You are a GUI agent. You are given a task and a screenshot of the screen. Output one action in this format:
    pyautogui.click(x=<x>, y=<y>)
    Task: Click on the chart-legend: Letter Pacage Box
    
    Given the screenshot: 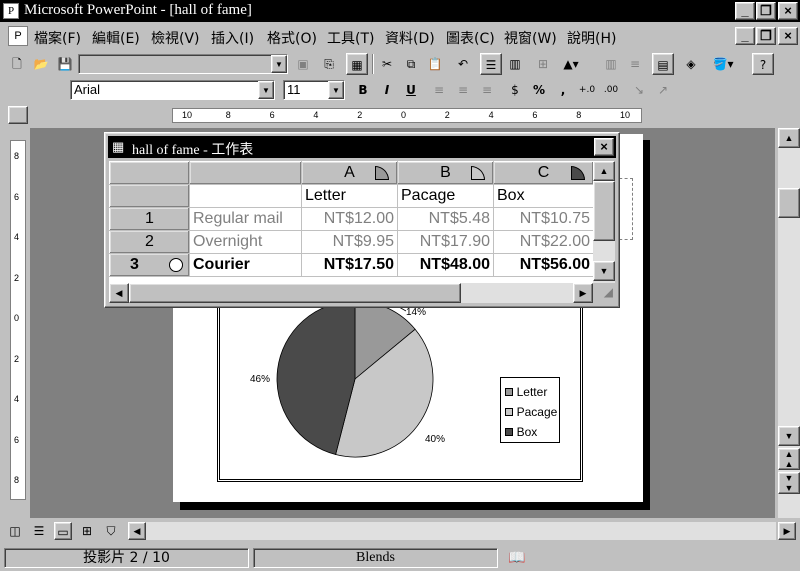 What is the action you would take?
    pyautogui.click(x=530, y=410)
    